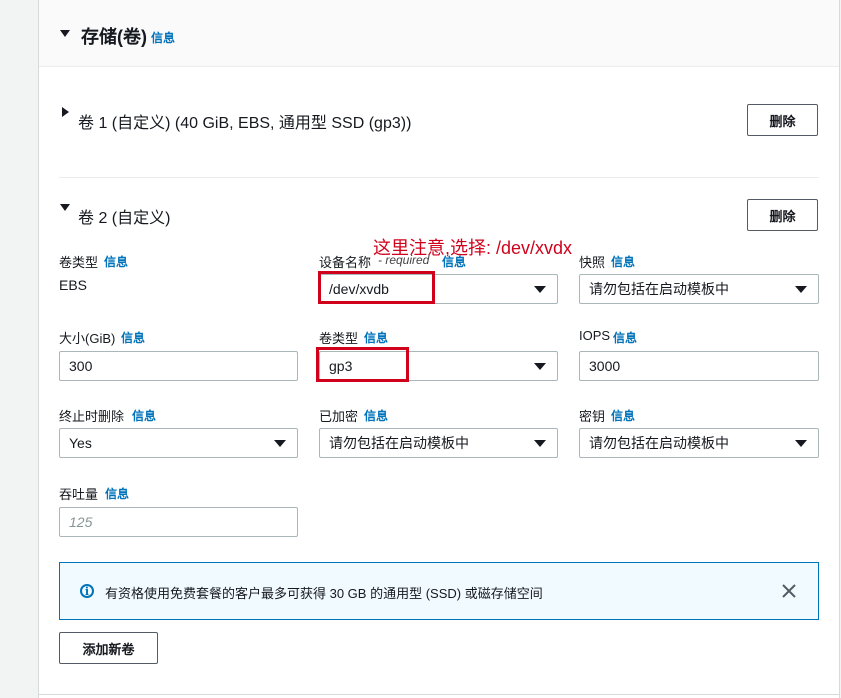 Image resolution: width=841 pixels, height=698 pixels. I want to click on volume1-title: 卷 1 (自定义) (40 GiB, EBS, 通用型 SSD (gp3)), so click(244, 121).